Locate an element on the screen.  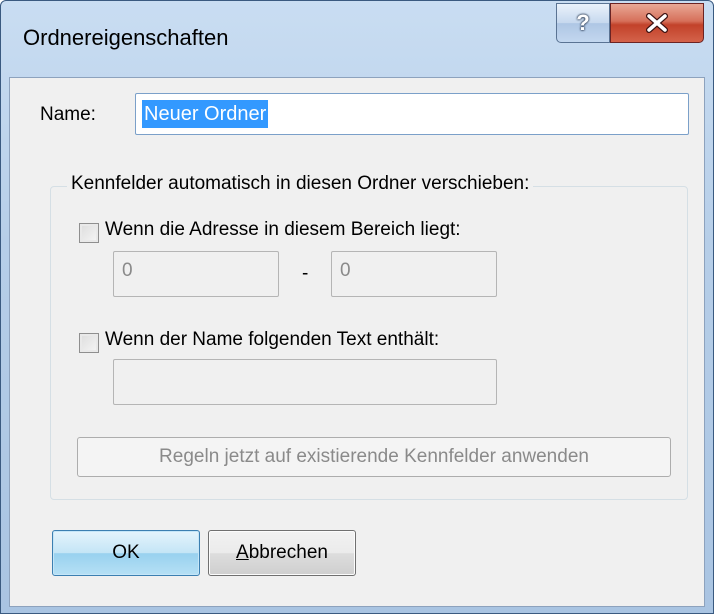
close-icon is located at coordinates (657, 23).